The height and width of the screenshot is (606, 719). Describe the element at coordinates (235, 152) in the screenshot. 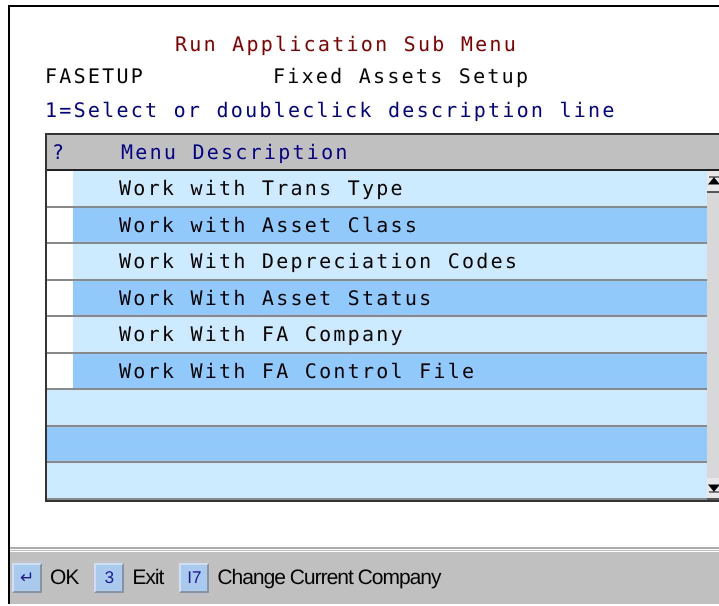

I see `column-header: Menu Description` at that location.